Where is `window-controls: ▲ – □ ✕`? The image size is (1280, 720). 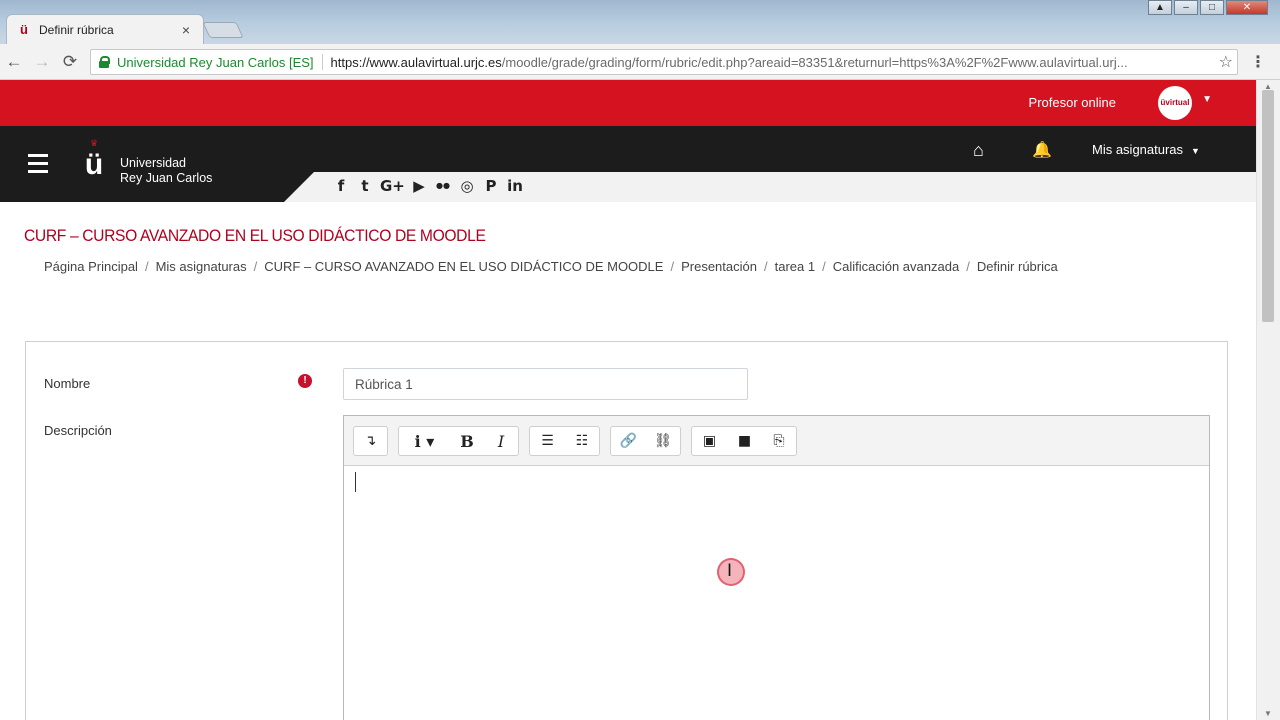 window-controls: ▲ – □ ✕ is located at coordinates (1207, 8).